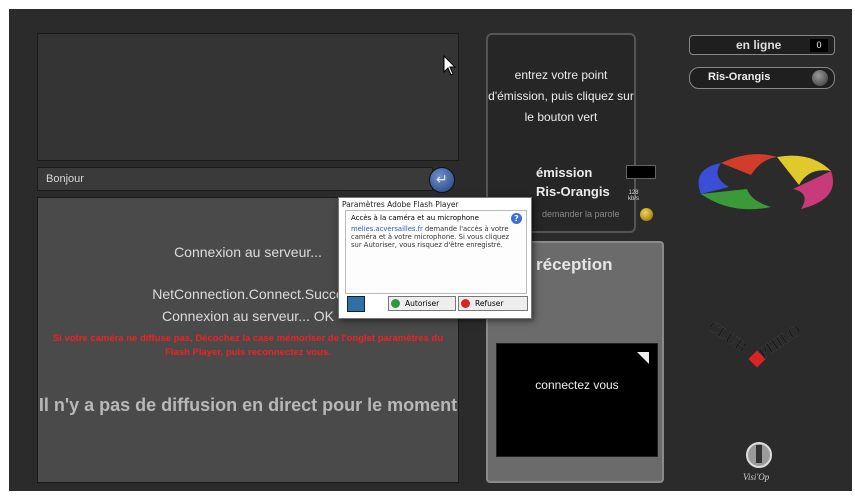 The image size is (855, 496). I want to click on city-selector: Ris-Orangis, so click(762, 78).